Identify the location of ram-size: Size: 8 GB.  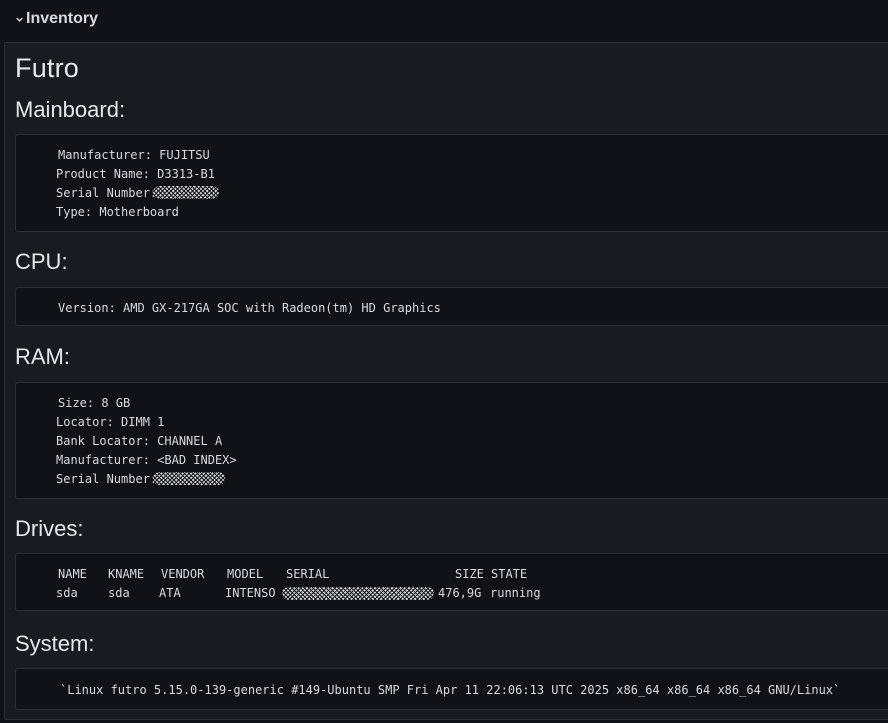
(94, 403).